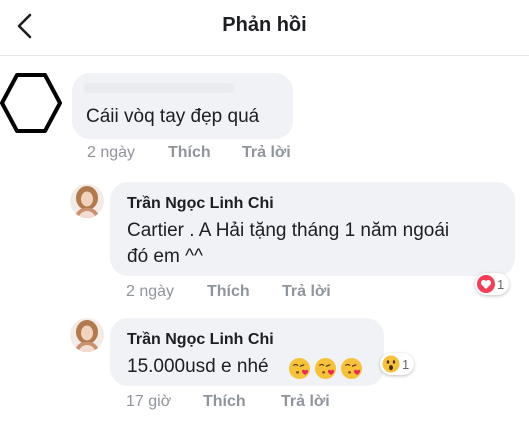 This screenshot has width=529, height=429. What do you see at coordinates (149, 401) in the screenshot?
I see `comment-time: 17 giờ` at bounding box center [149, 401].